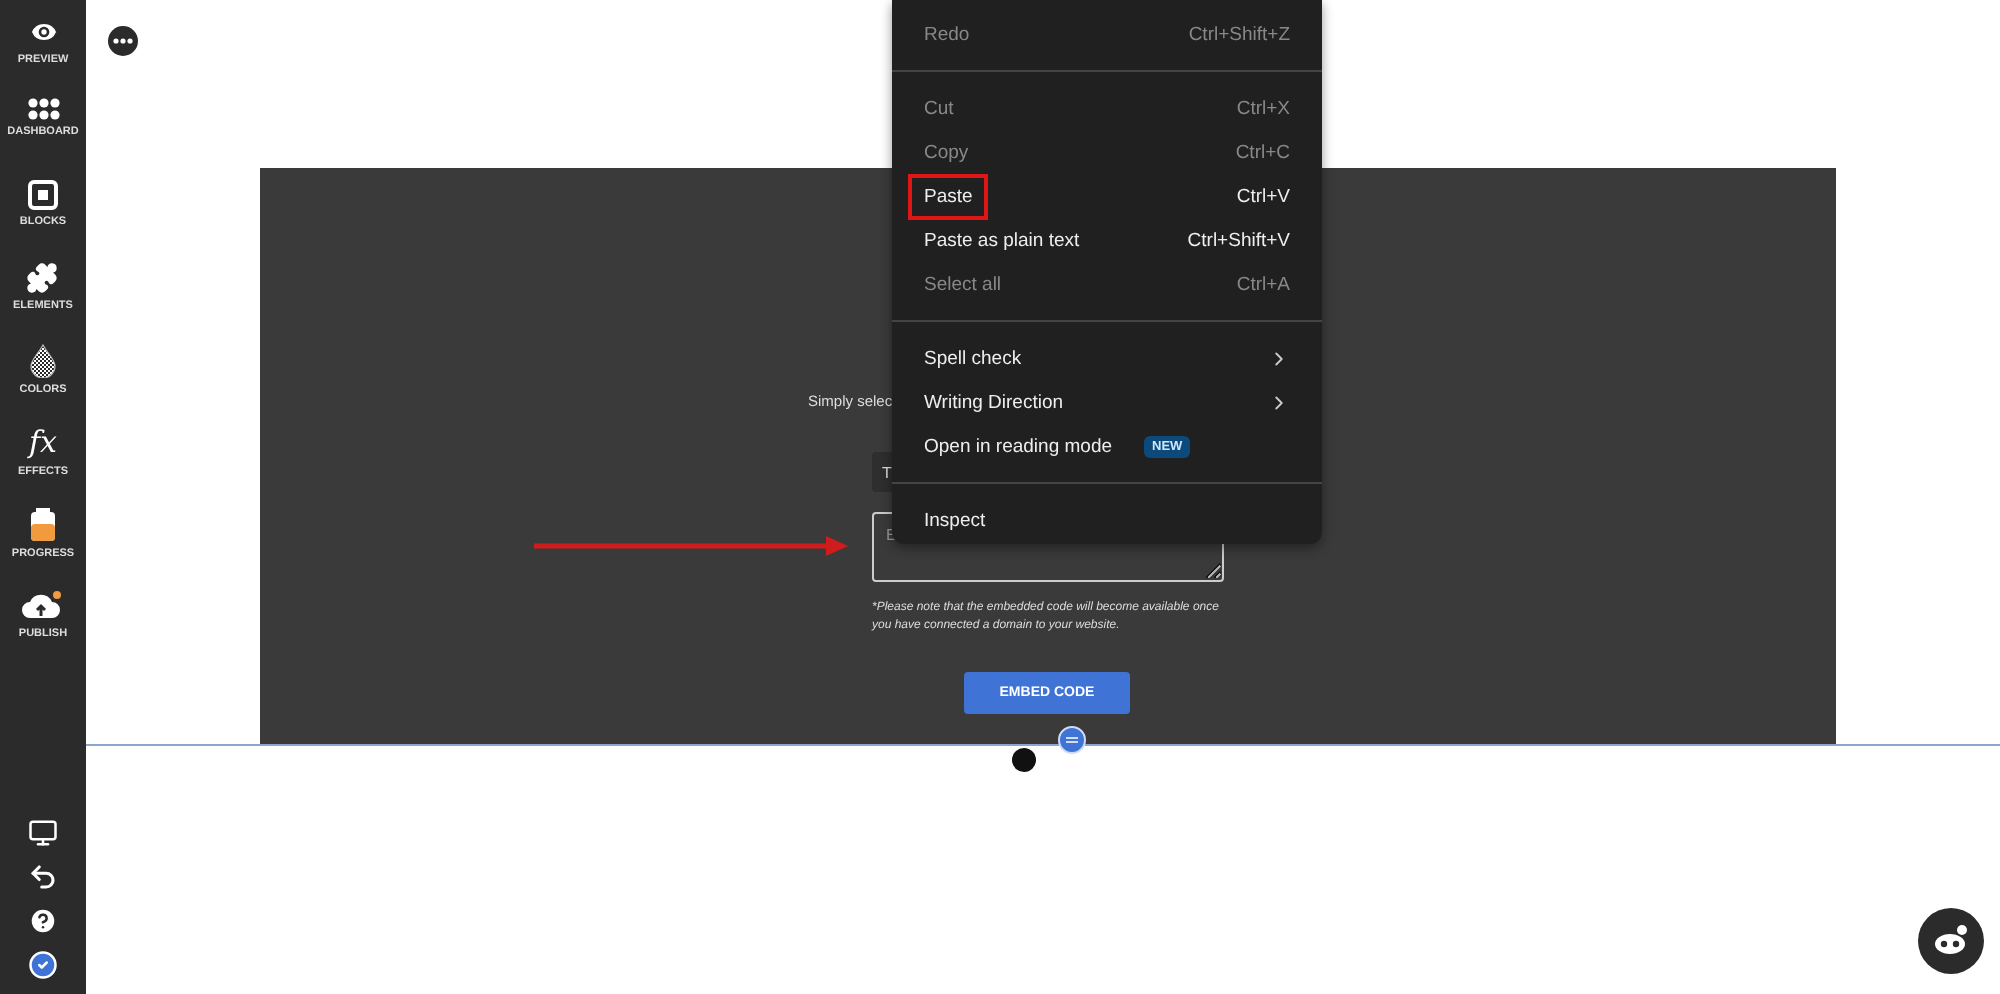 The image size is (2000, 994). Describe the element at coordinates (1072, 740) in the screenshot. I see `resize-handle-icon` at that location.